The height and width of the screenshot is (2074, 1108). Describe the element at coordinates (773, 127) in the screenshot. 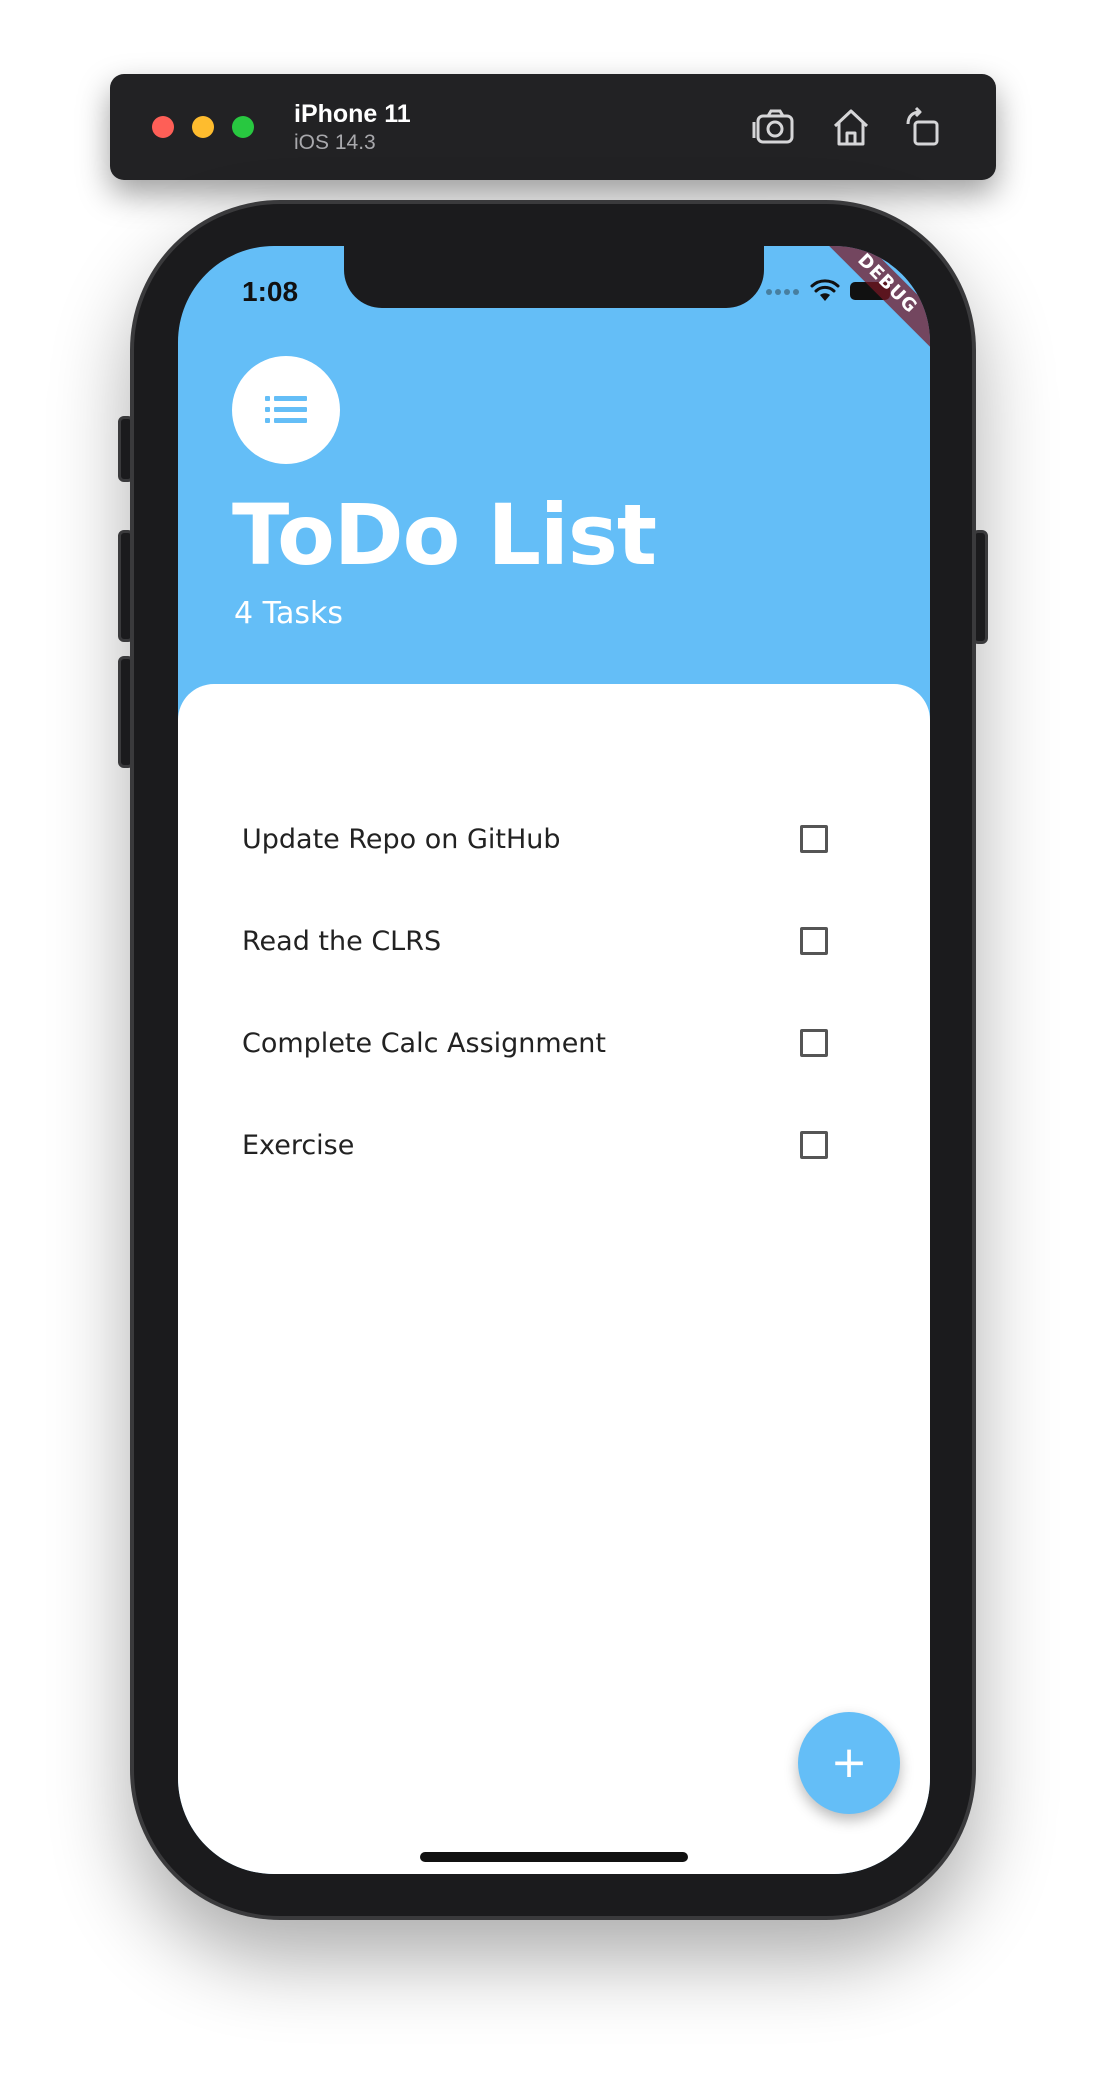

I see `screenshot-icon` at that location.